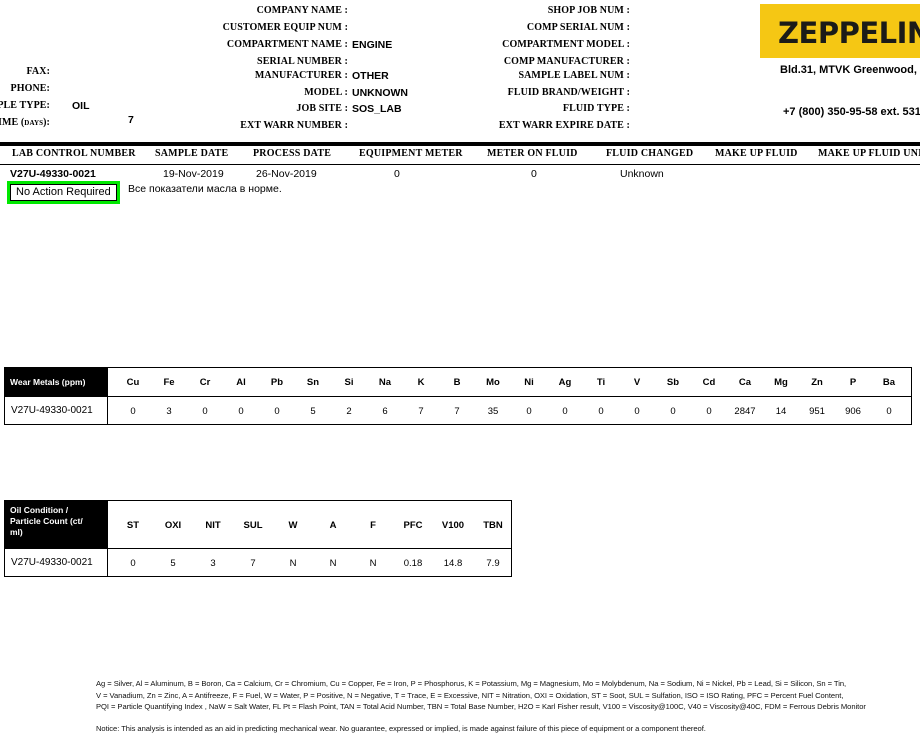 Image resolution: width=920 pixels, height=737 pixels. I want to click on oil-condition-corner-line3: ml), so click(16, 532).